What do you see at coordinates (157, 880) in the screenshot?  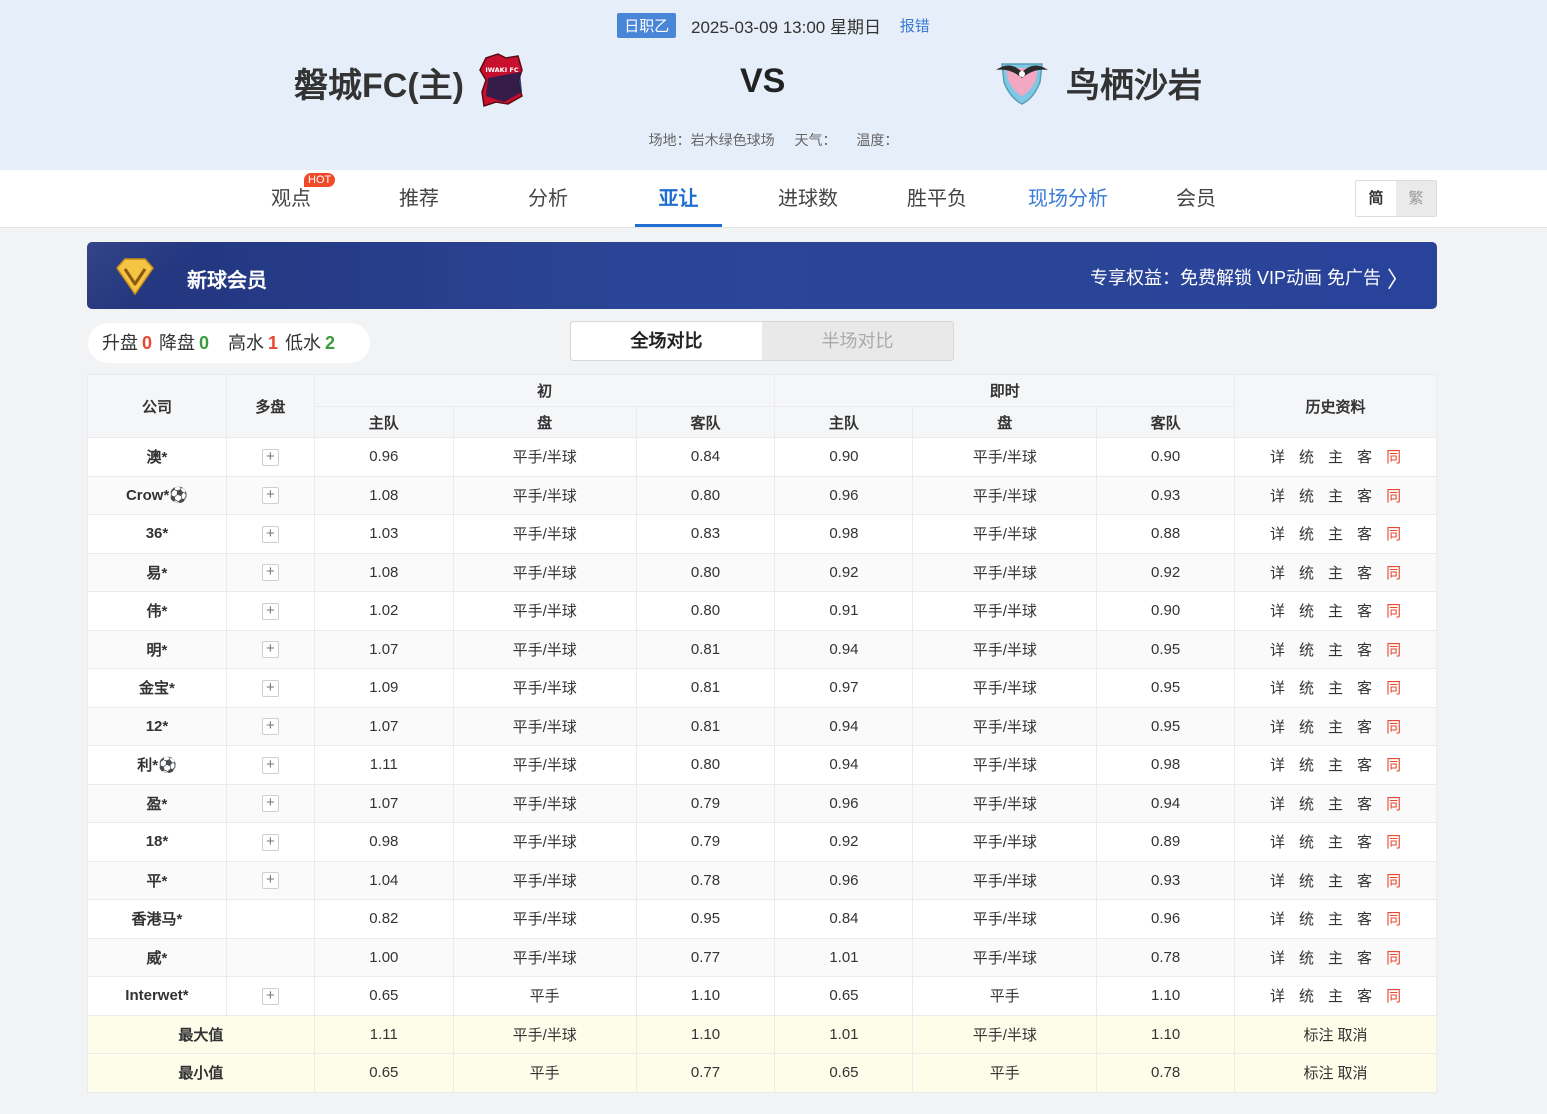 I see `company-name: 平*` at bounding box center [157, 880].